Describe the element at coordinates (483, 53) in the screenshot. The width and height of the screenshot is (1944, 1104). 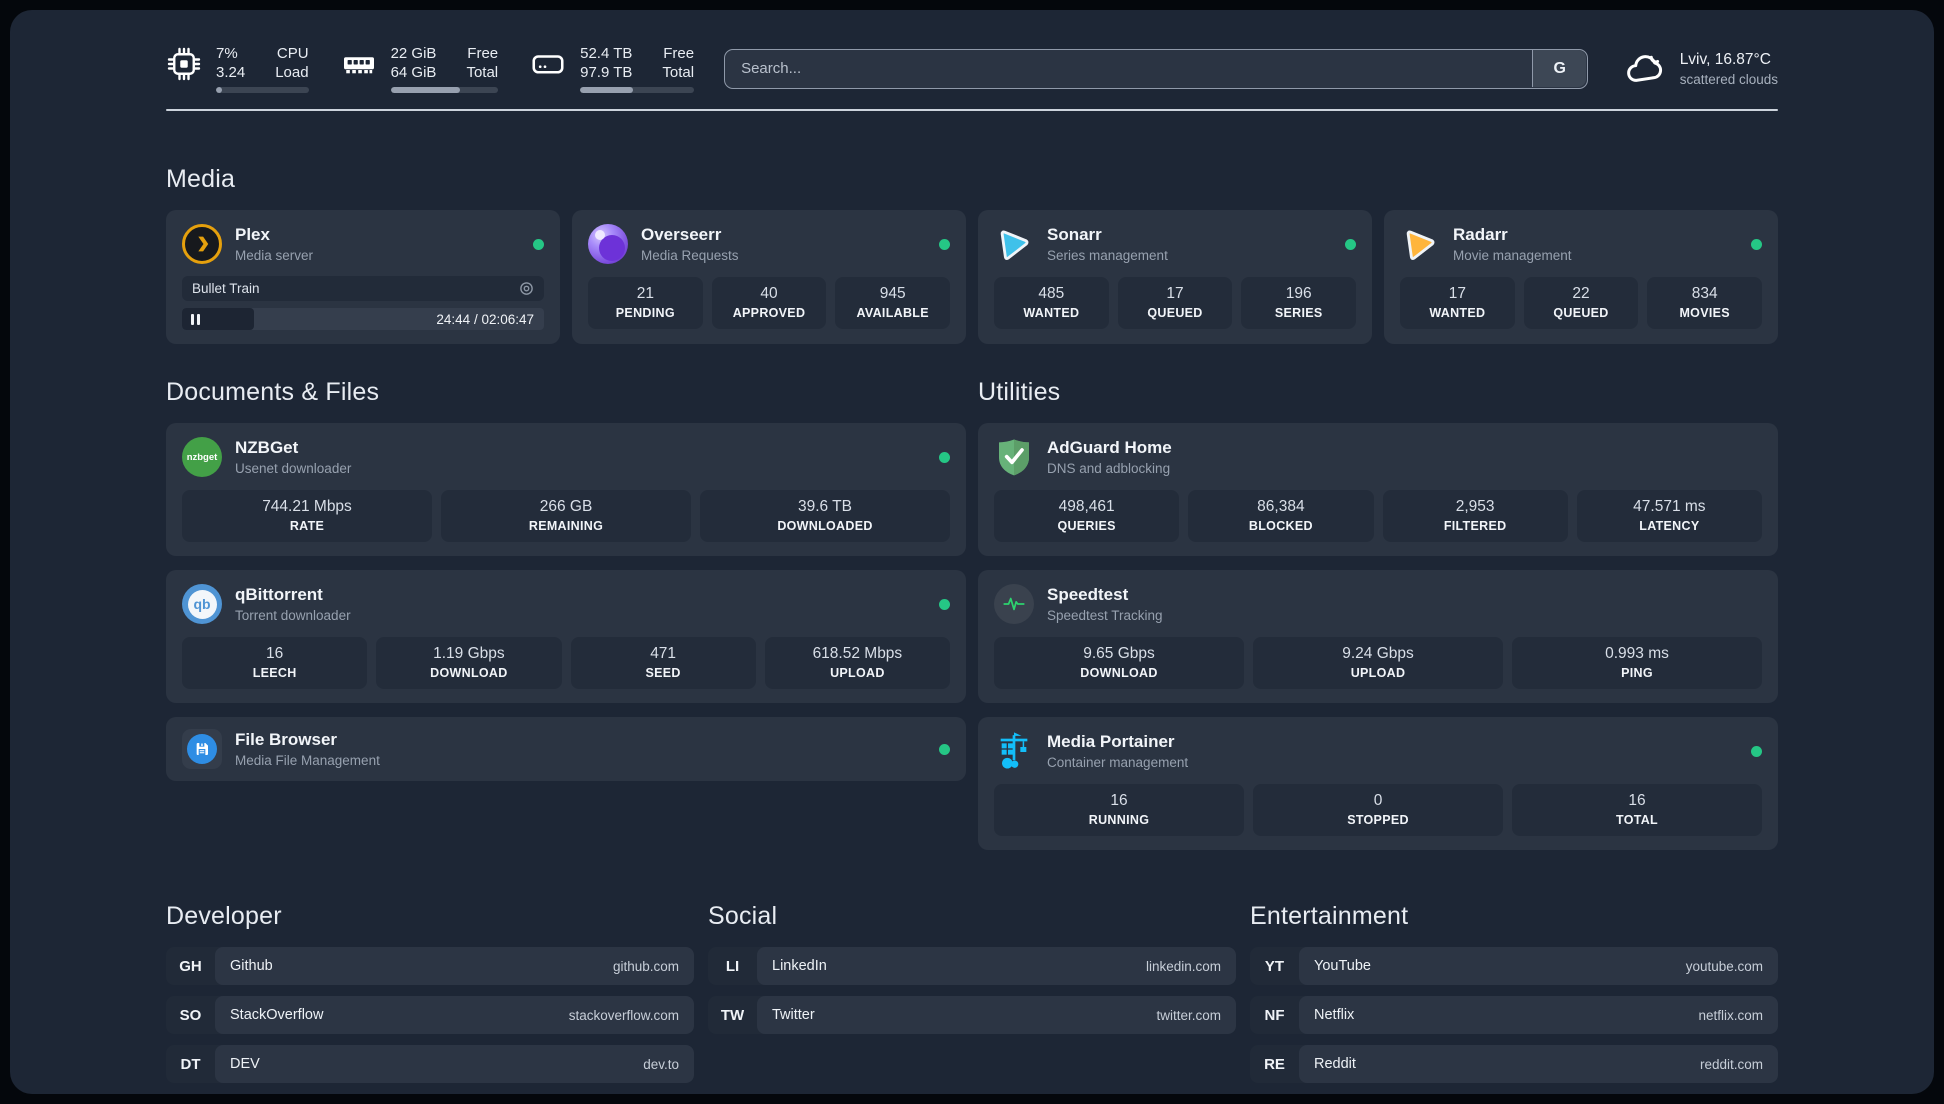
I see `ram-free-label: Free` at that location.